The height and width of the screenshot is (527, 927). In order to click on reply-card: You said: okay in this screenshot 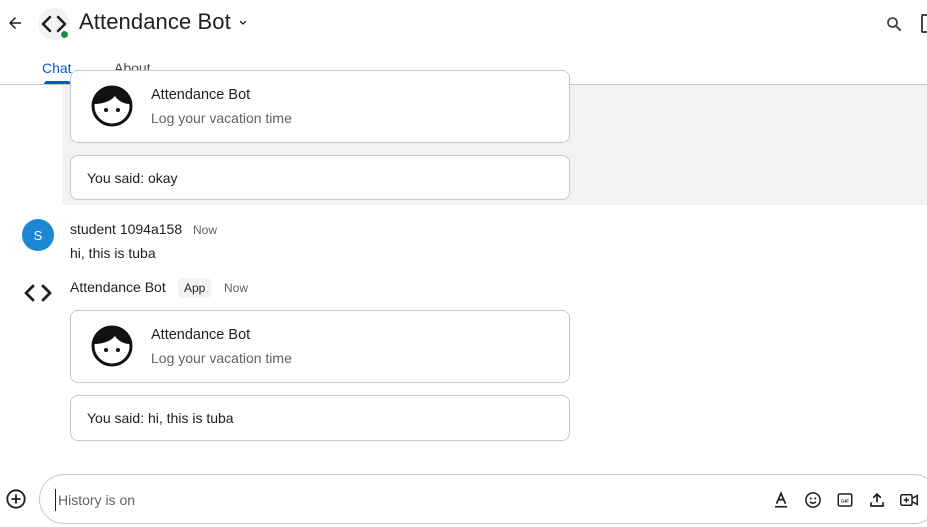, I will do `click(320, 177)`.